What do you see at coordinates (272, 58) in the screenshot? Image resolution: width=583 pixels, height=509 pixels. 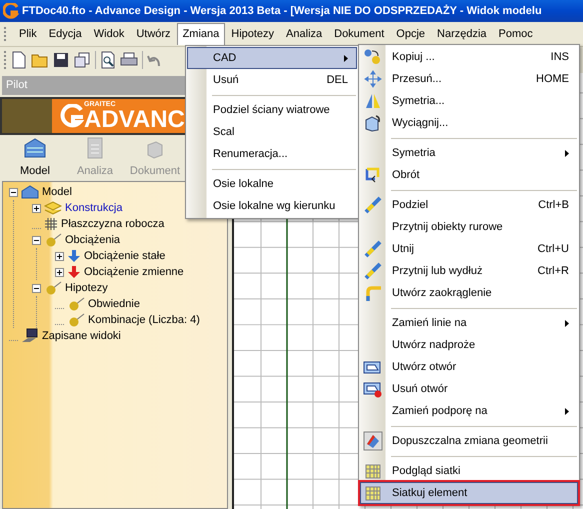 I see `menu-item: CAD` at bounding box center [272, 58].